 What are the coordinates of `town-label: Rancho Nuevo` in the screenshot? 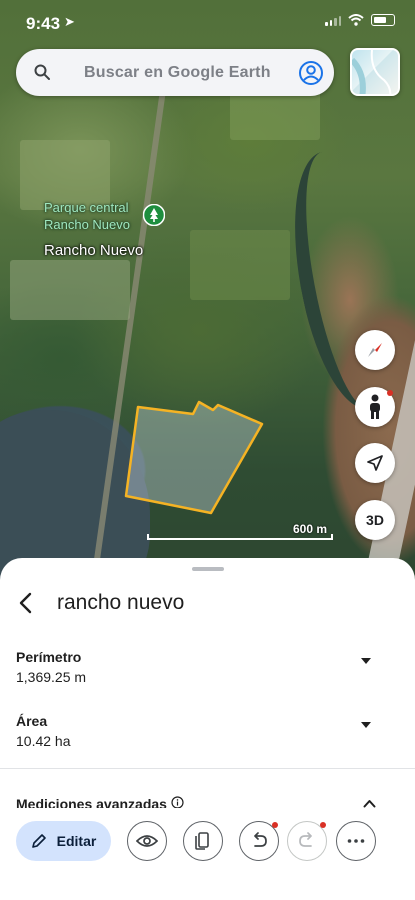 It's located at (94, 250).